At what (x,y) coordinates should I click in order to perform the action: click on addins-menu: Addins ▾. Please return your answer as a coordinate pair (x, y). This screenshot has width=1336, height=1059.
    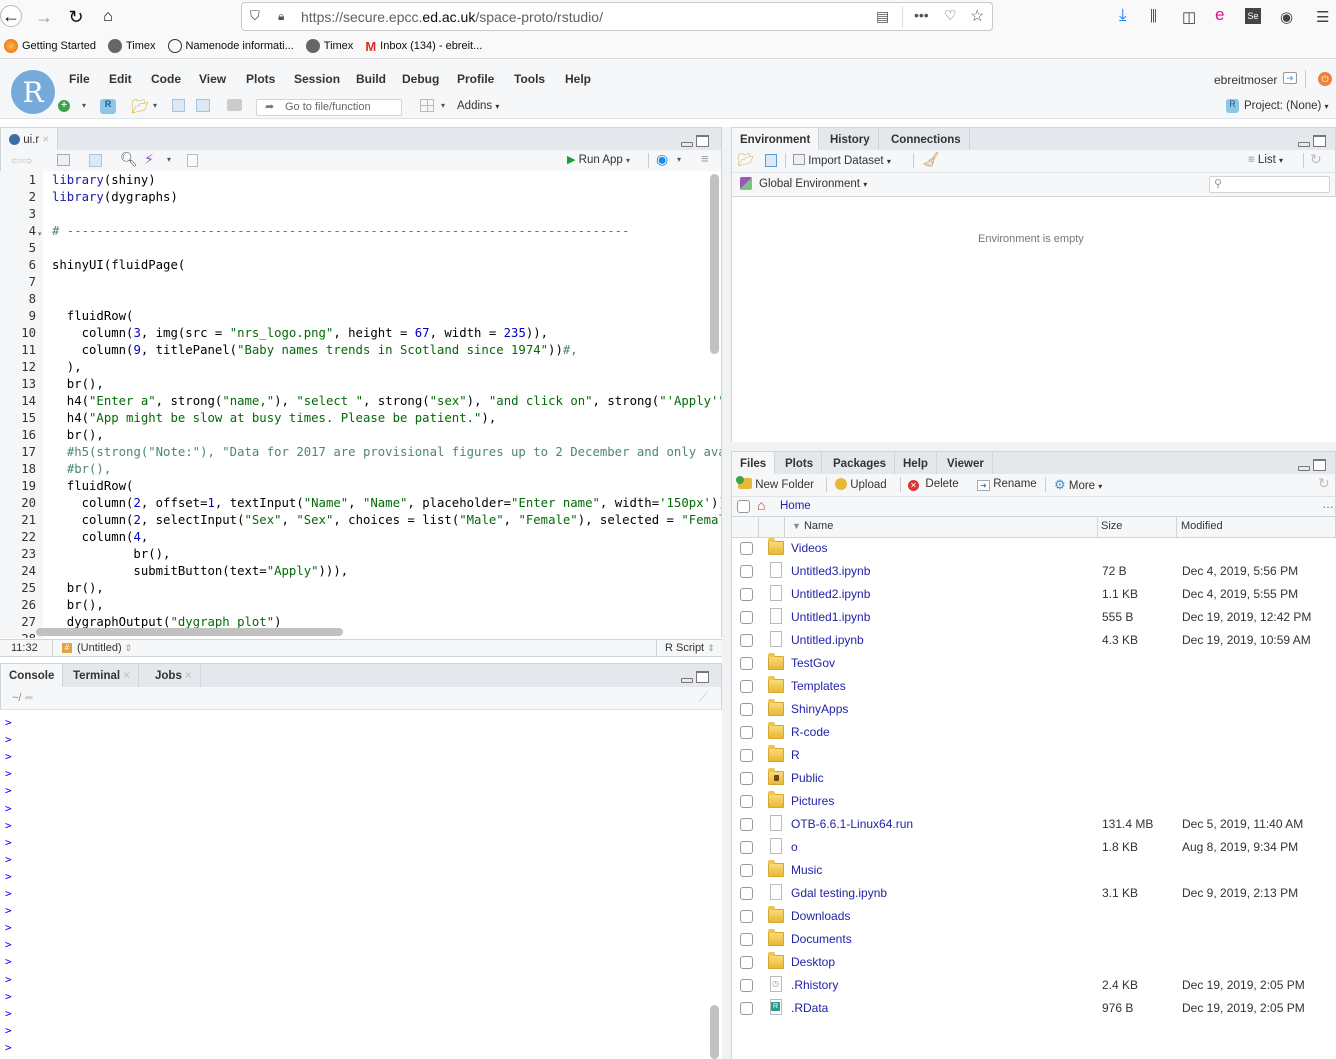
    Looking at the image, I should click on (478, 106).